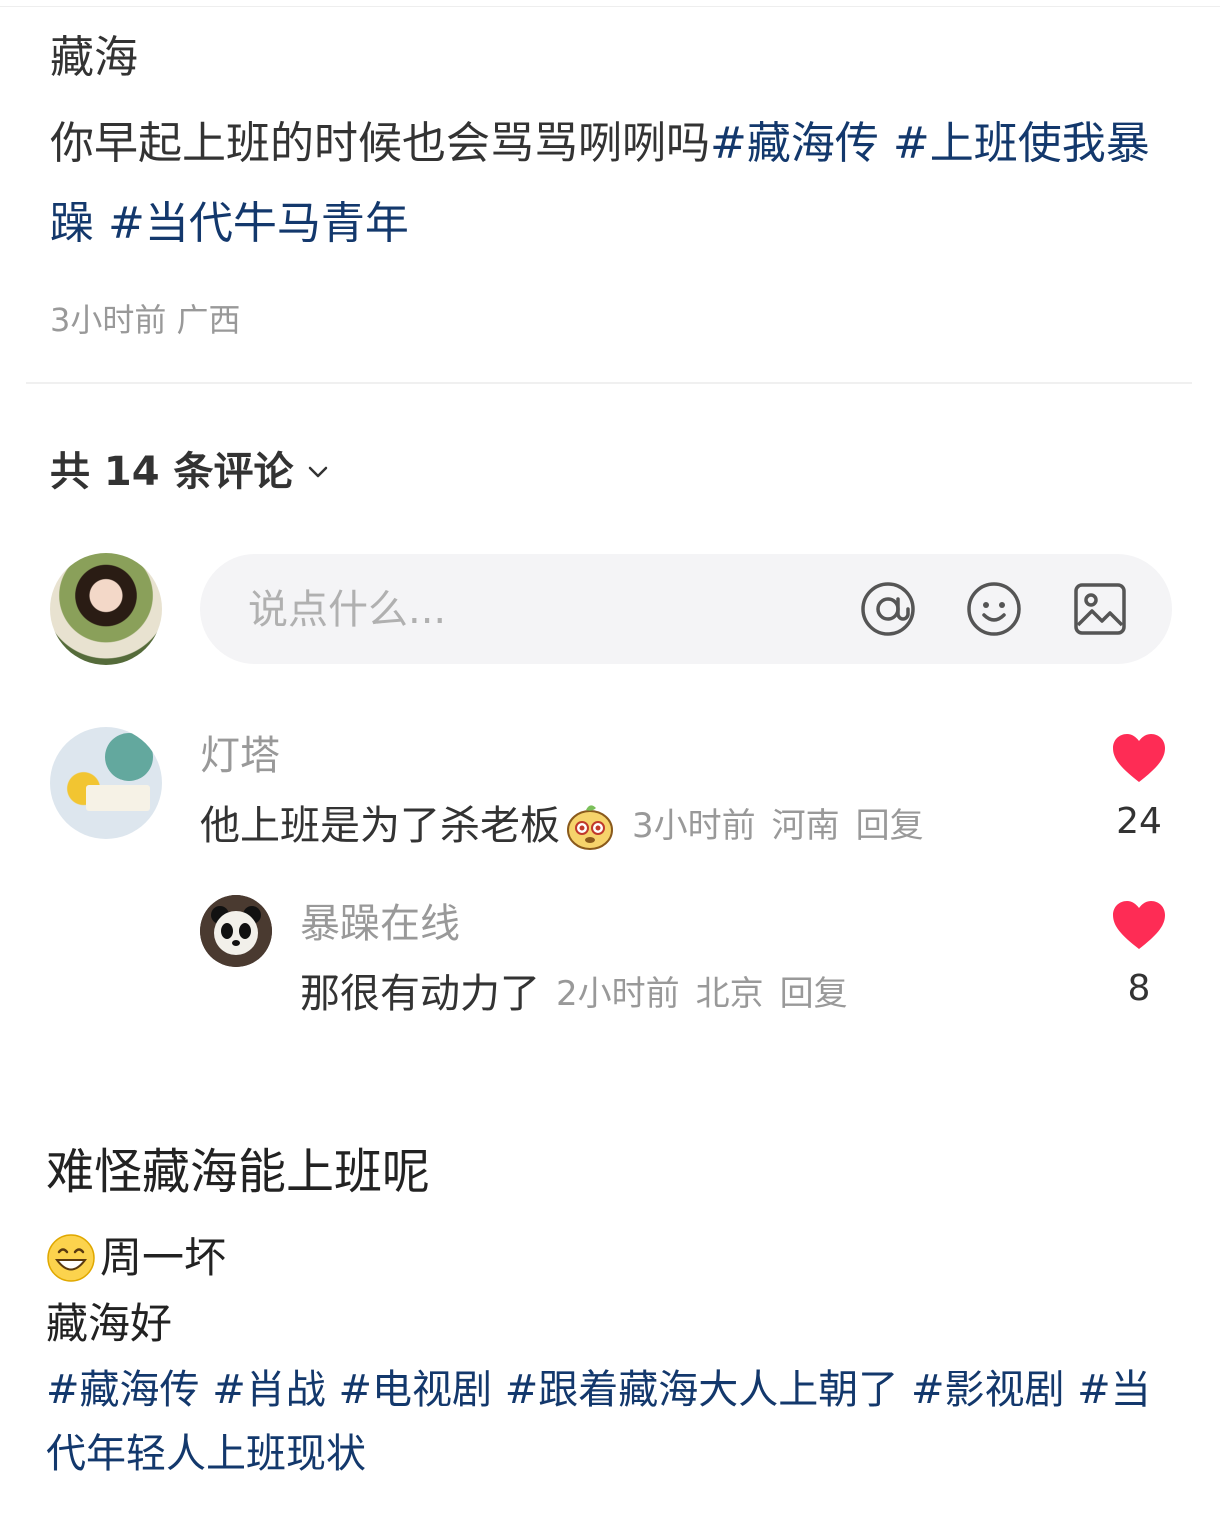 The height and width of the screenshot is (1539, 1220). Describe the element at coordinates (988, 1390) in the screenshot. I see `hashtag-link: #影视剧` at that location.